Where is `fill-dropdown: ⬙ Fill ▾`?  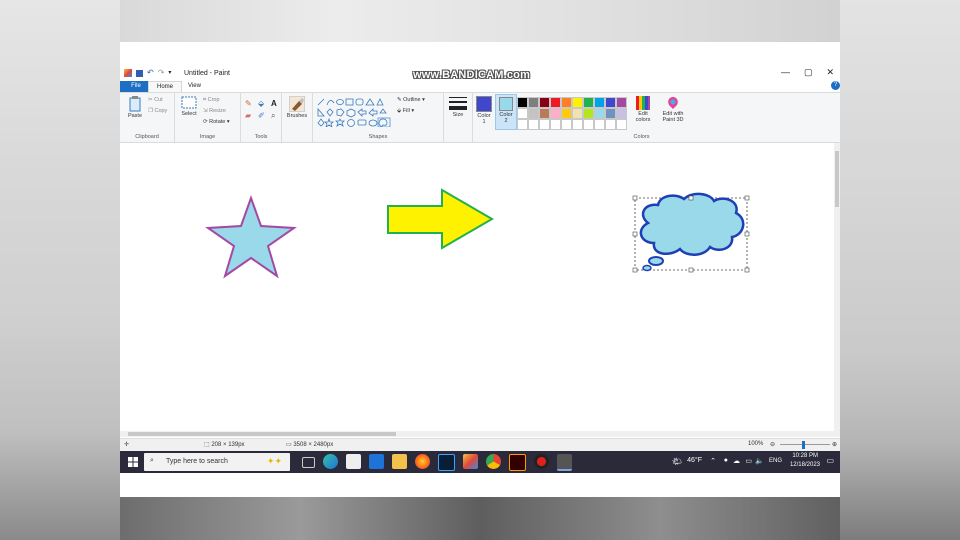
fill-dropdown: ⬙ Fill ▾ is located at coordinates (405, 111).